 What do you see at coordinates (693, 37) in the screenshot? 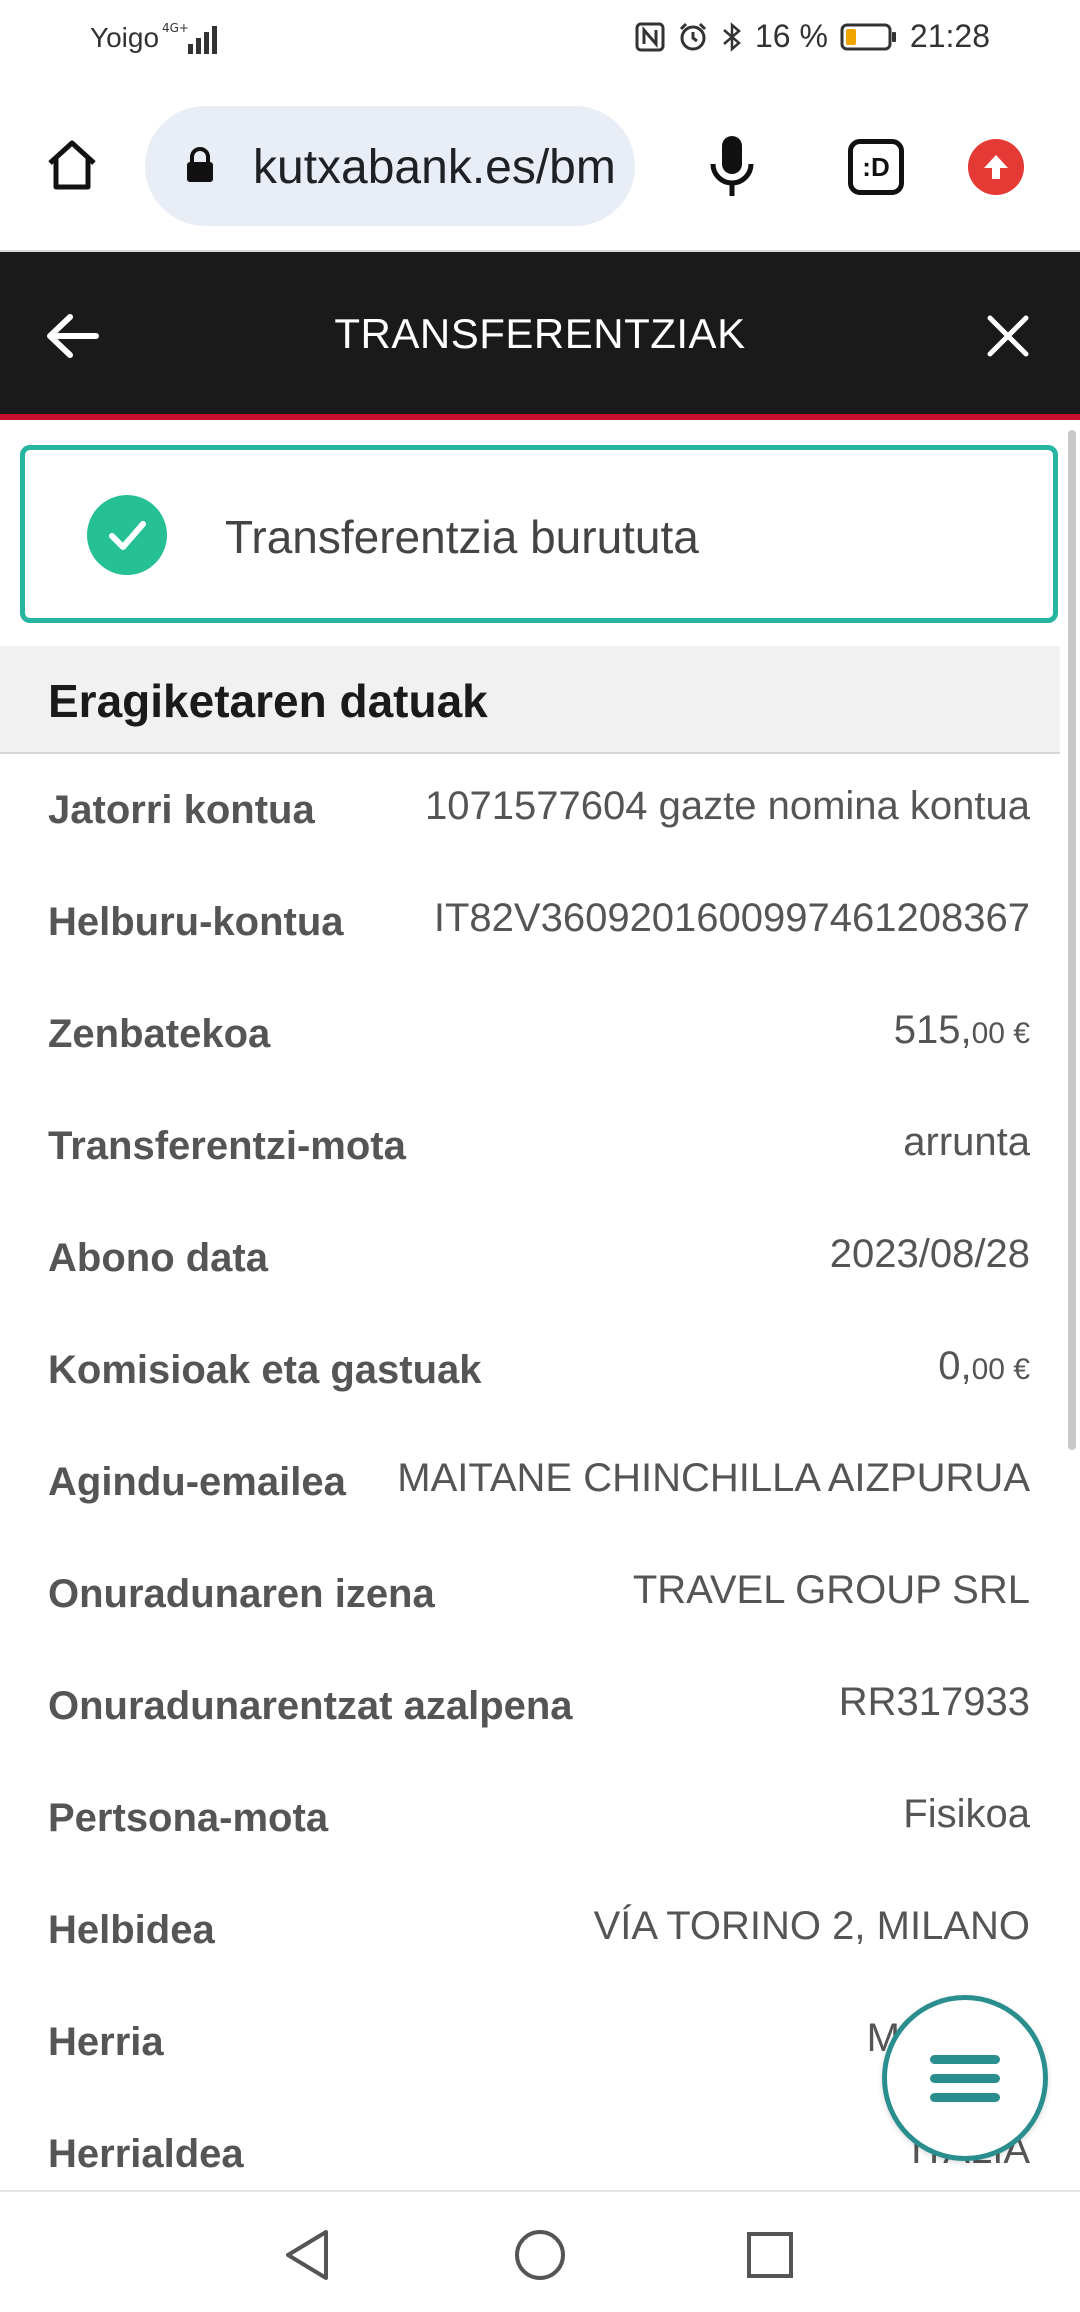
I see `alarm-icon` at bounding box center [693, 37].